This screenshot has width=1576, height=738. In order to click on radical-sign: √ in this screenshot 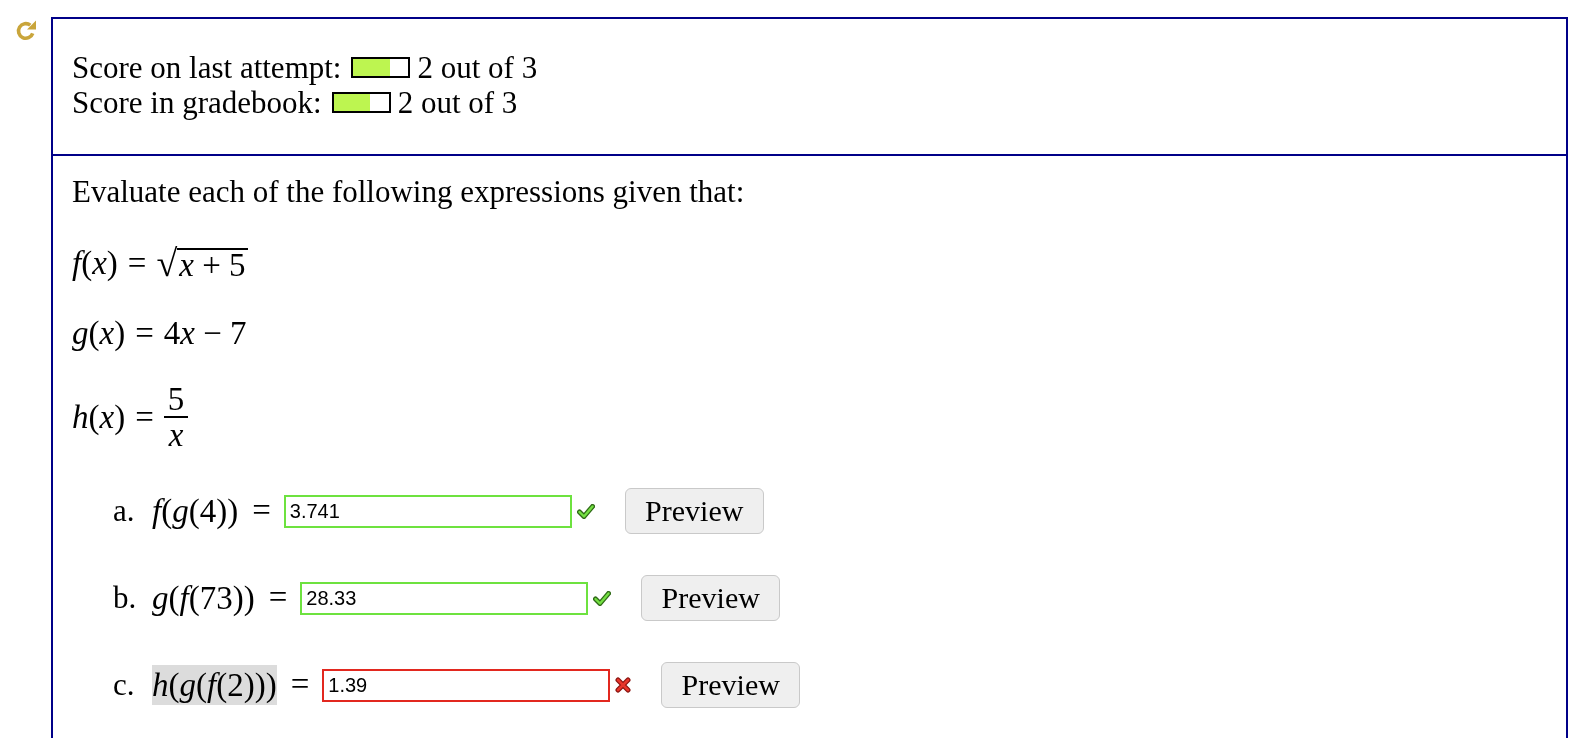, I will do `click(167, 263)`.